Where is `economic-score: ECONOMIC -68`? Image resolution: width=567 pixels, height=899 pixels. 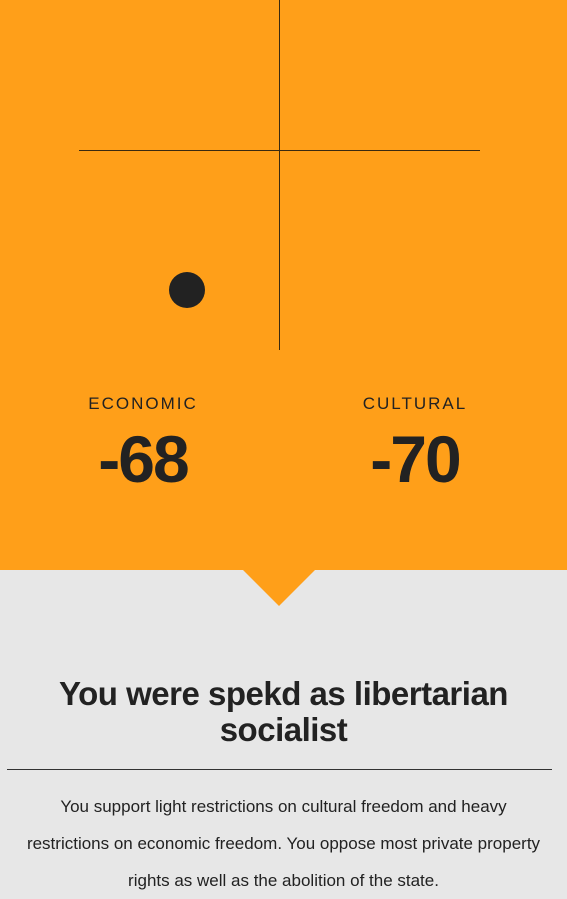 economic-score: ECONOMIC -68 is located at coordinates (143, 443).